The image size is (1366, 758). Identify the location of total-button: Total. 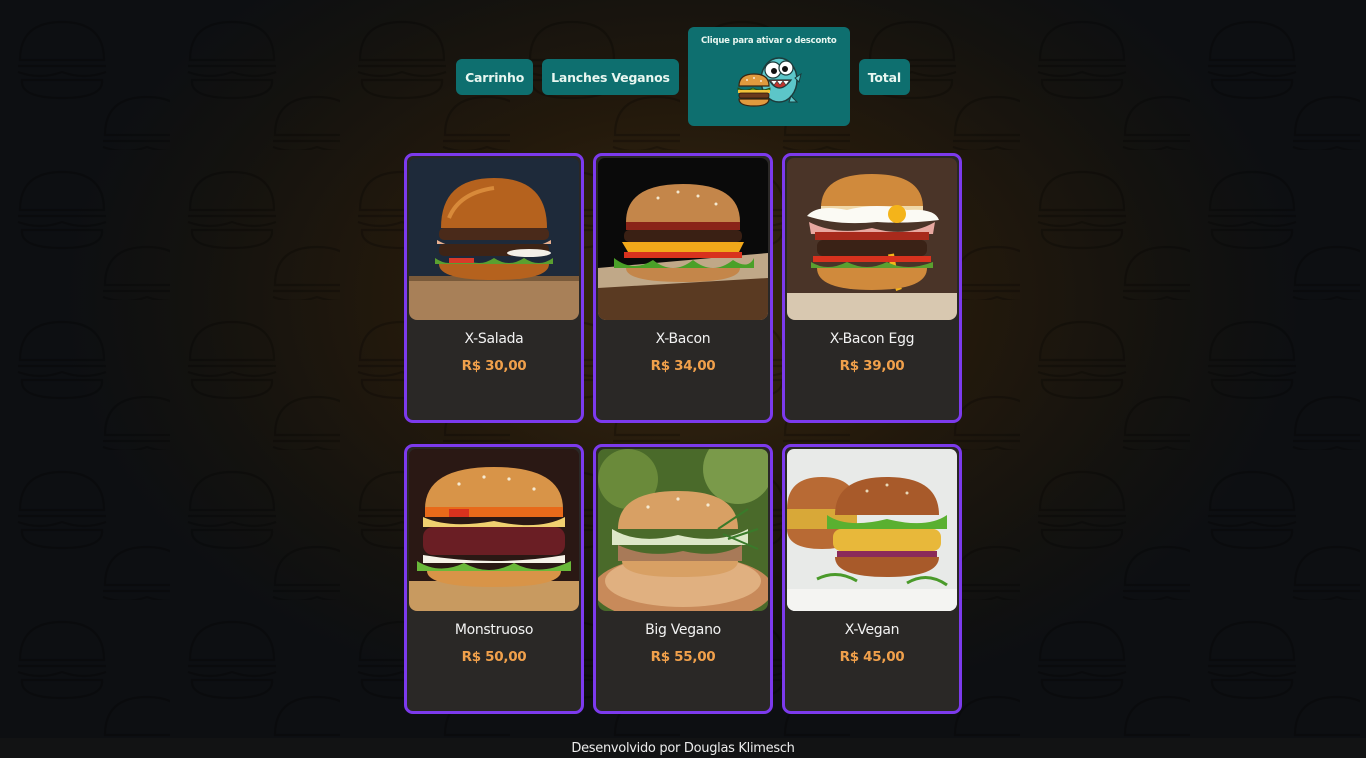
(884, 77).